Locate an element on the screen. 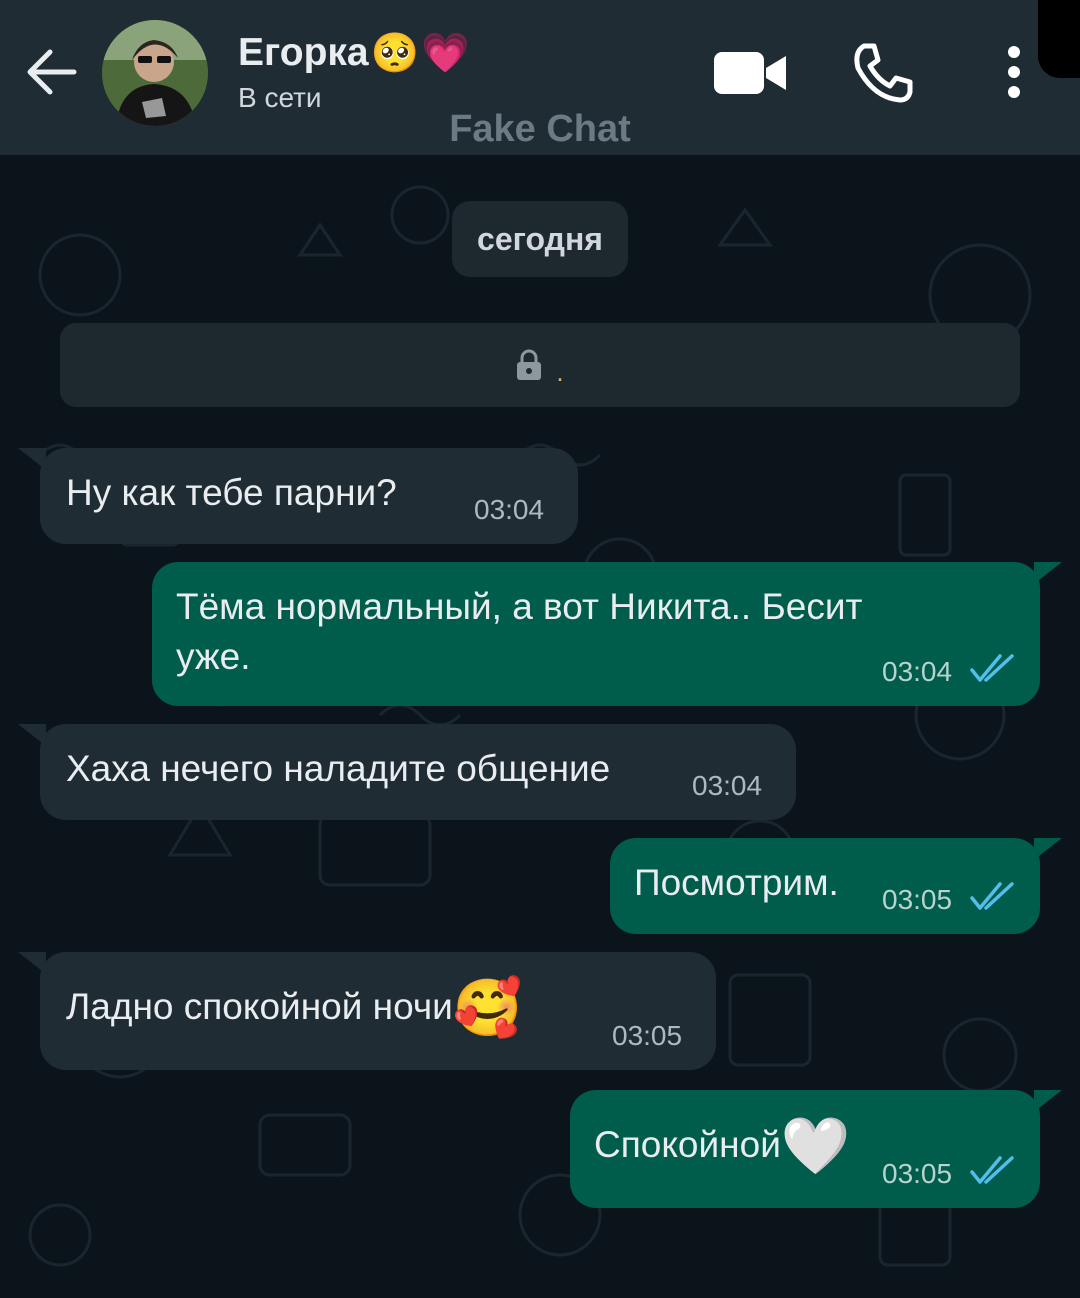 The image size is (1080, 1298). message-text-content: Ладно спокойной ночи is located at coordinates (259, 1006).